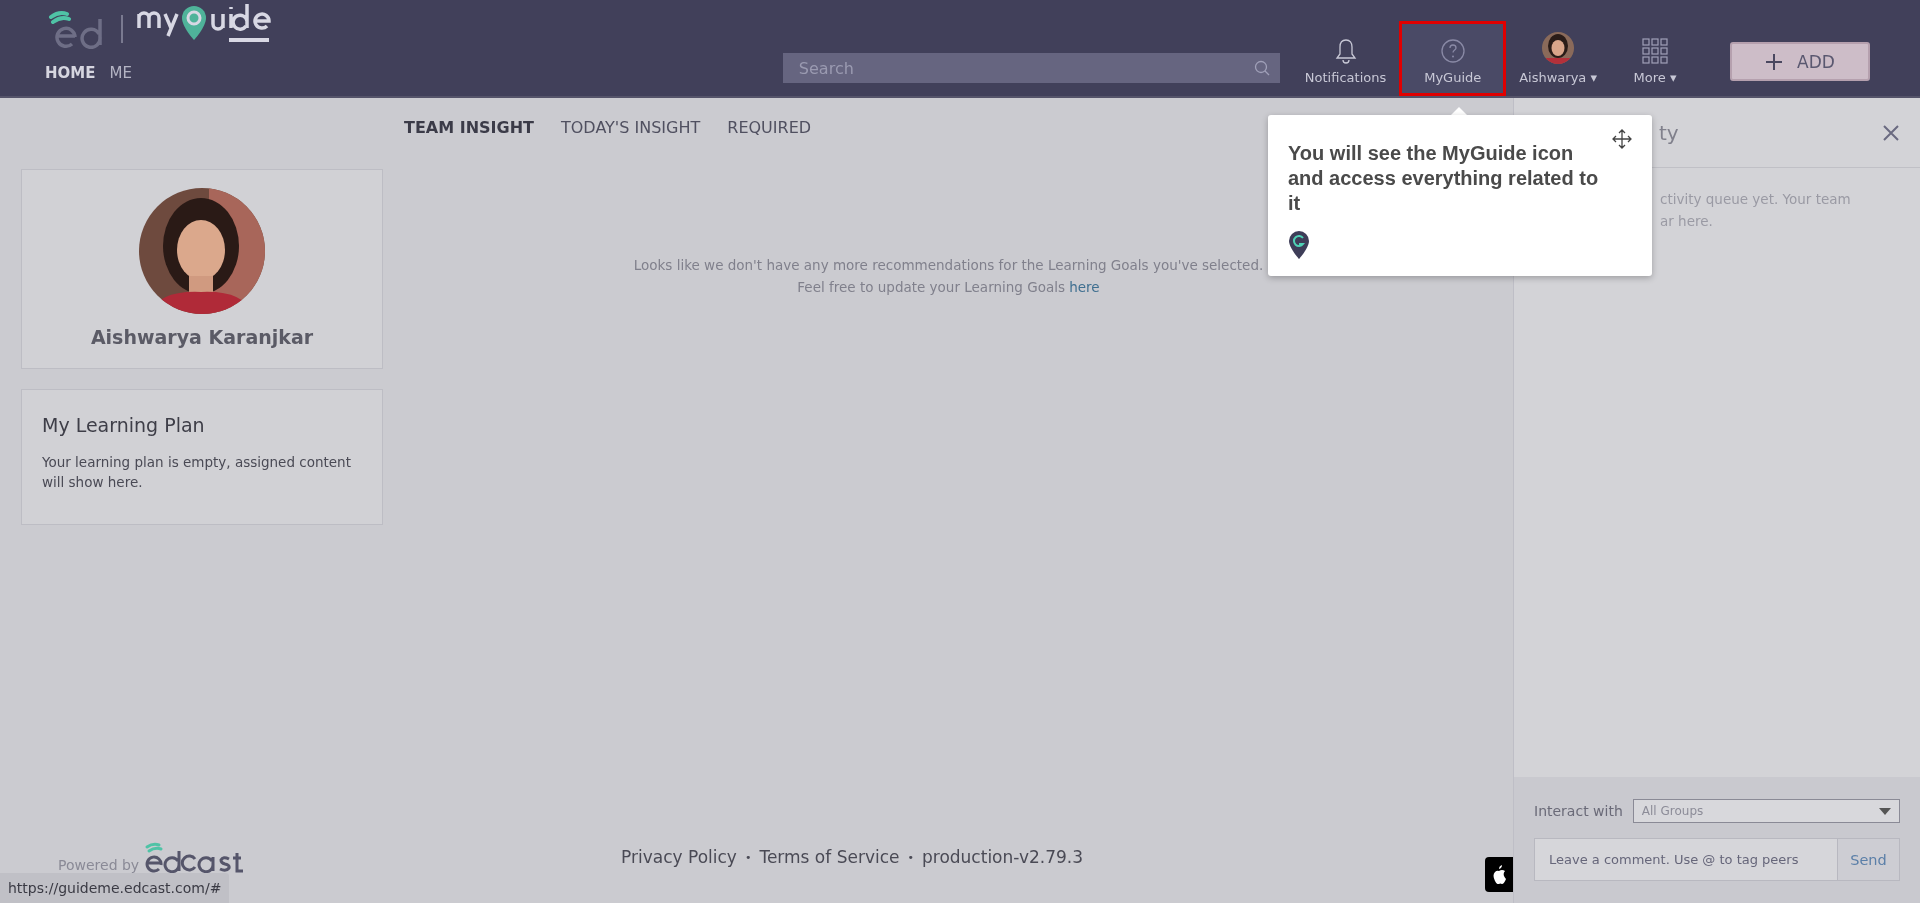 The image size is (1920, 903). Describe the element at coordinates (1558, 58) in the screenshot. I see `header-nav-button: Aishwarya ▾` at that location.